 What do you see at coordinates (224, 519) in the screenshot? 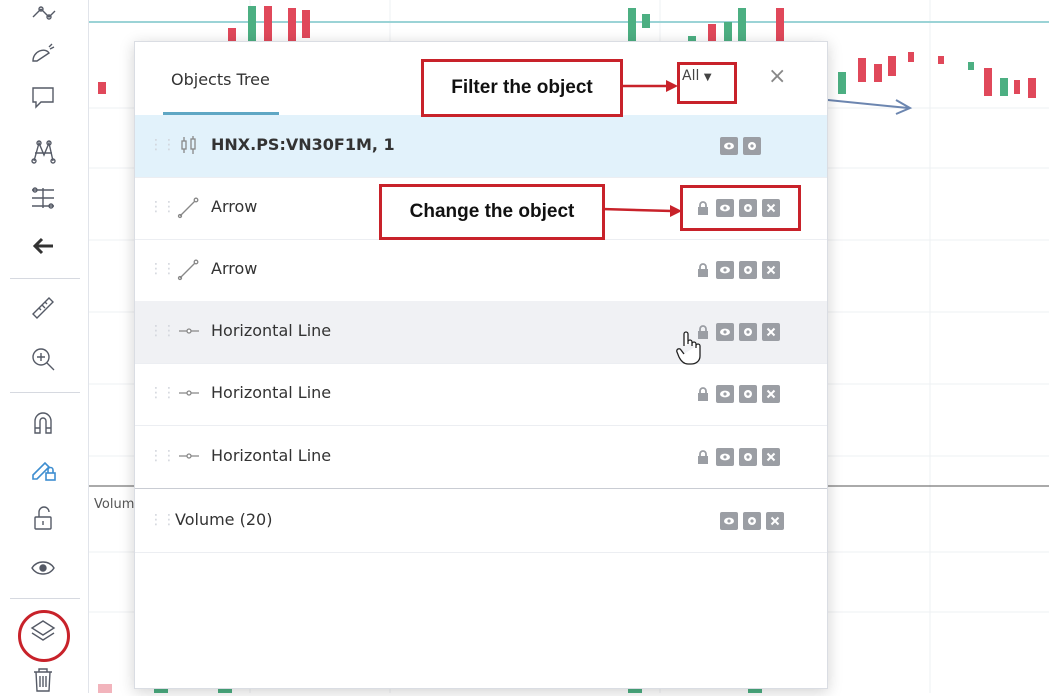
I see `tree-row-label: Volume (20)` at bounding box center [224, 519].